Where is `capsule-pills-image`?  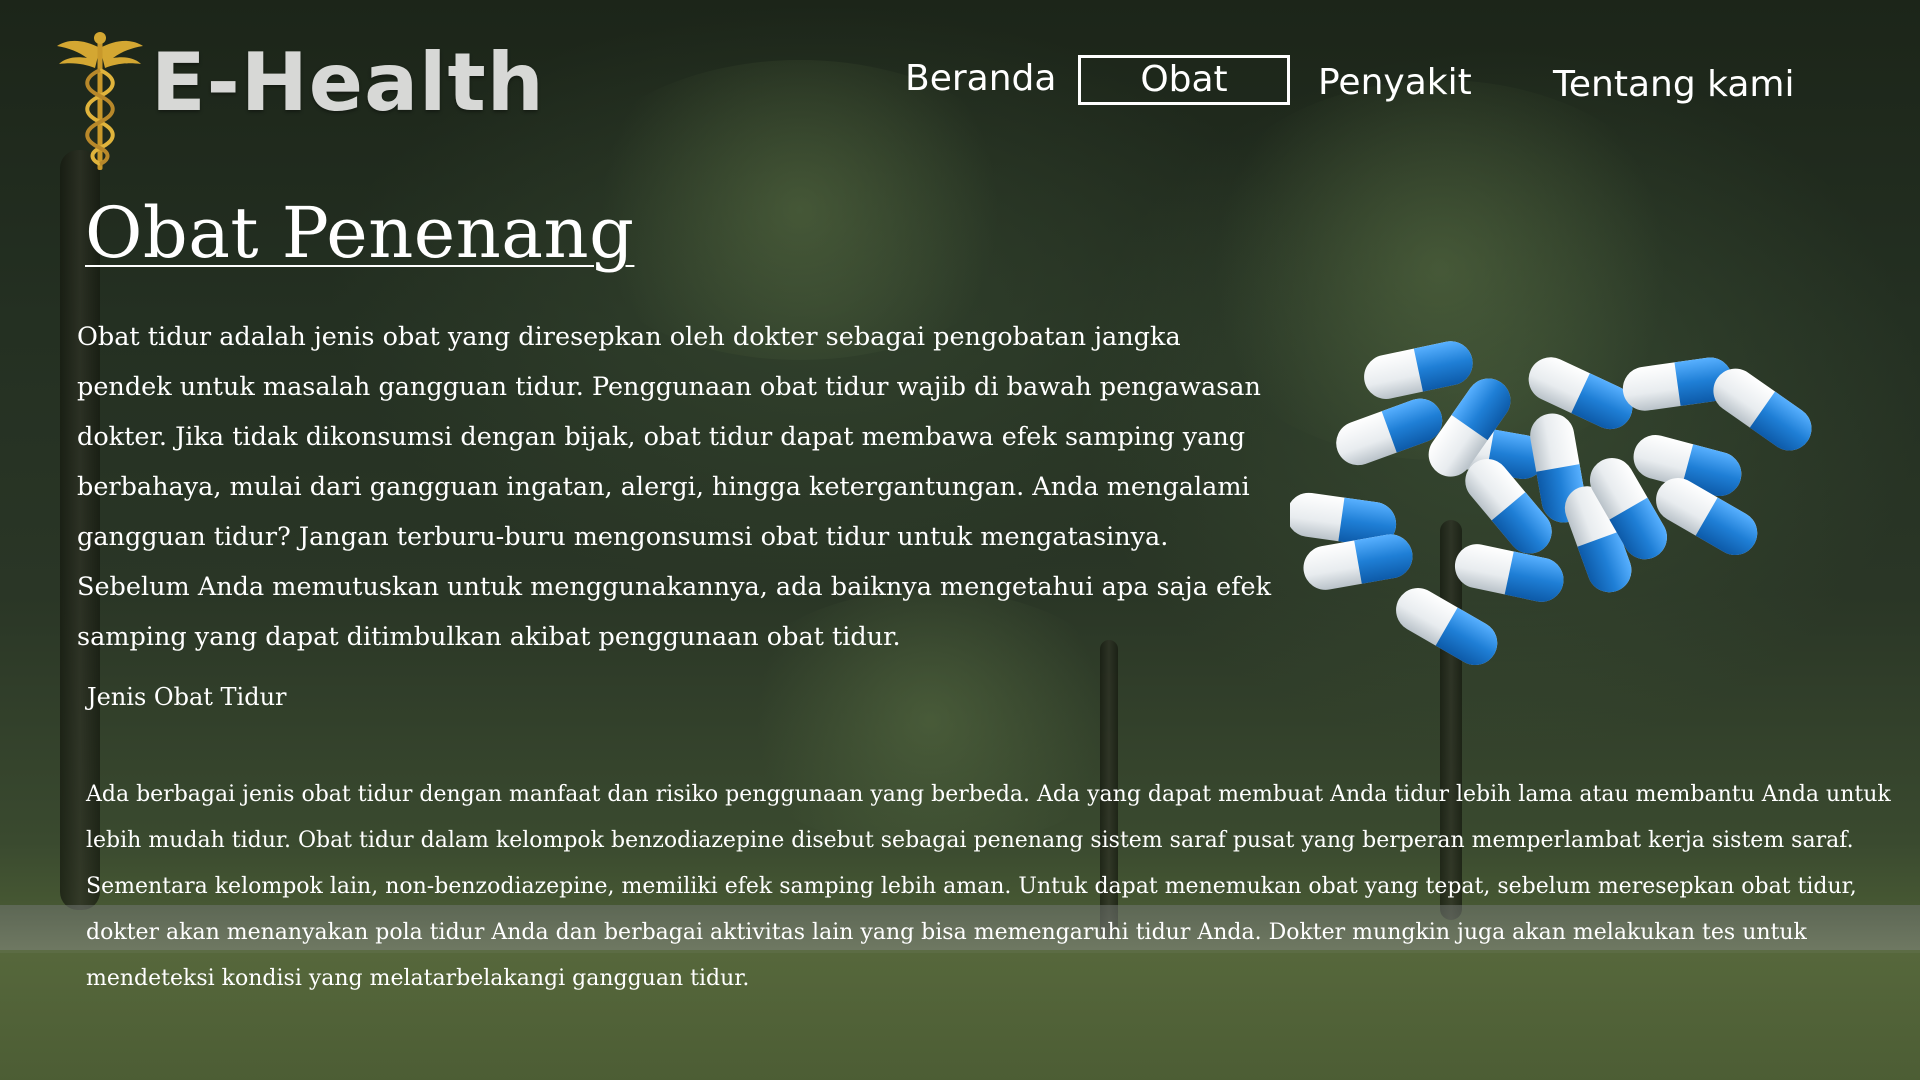
capsule-pills-image is located at coordinates (1555, 505).